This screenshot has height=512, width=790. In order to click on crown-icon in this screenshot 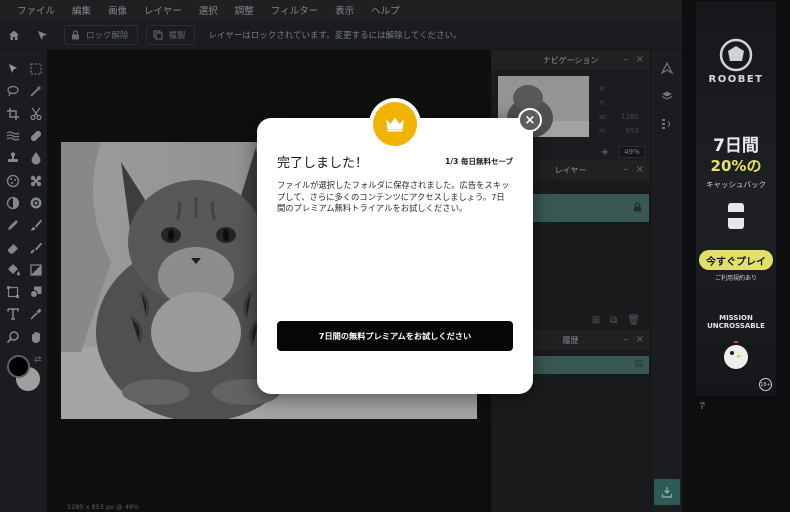, I will do `click(395, 124)`.